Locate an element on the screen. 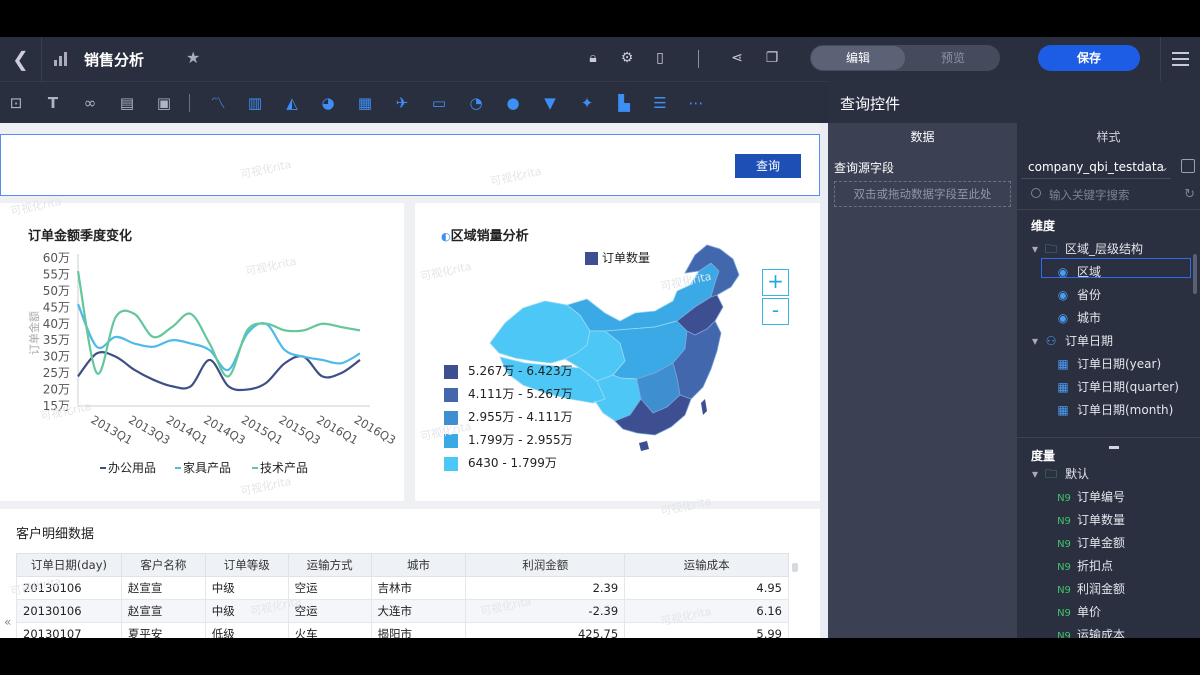 This screenshot has height=675, width=1200. hamburger-menu-icon is located at coordinates (1180, 59).